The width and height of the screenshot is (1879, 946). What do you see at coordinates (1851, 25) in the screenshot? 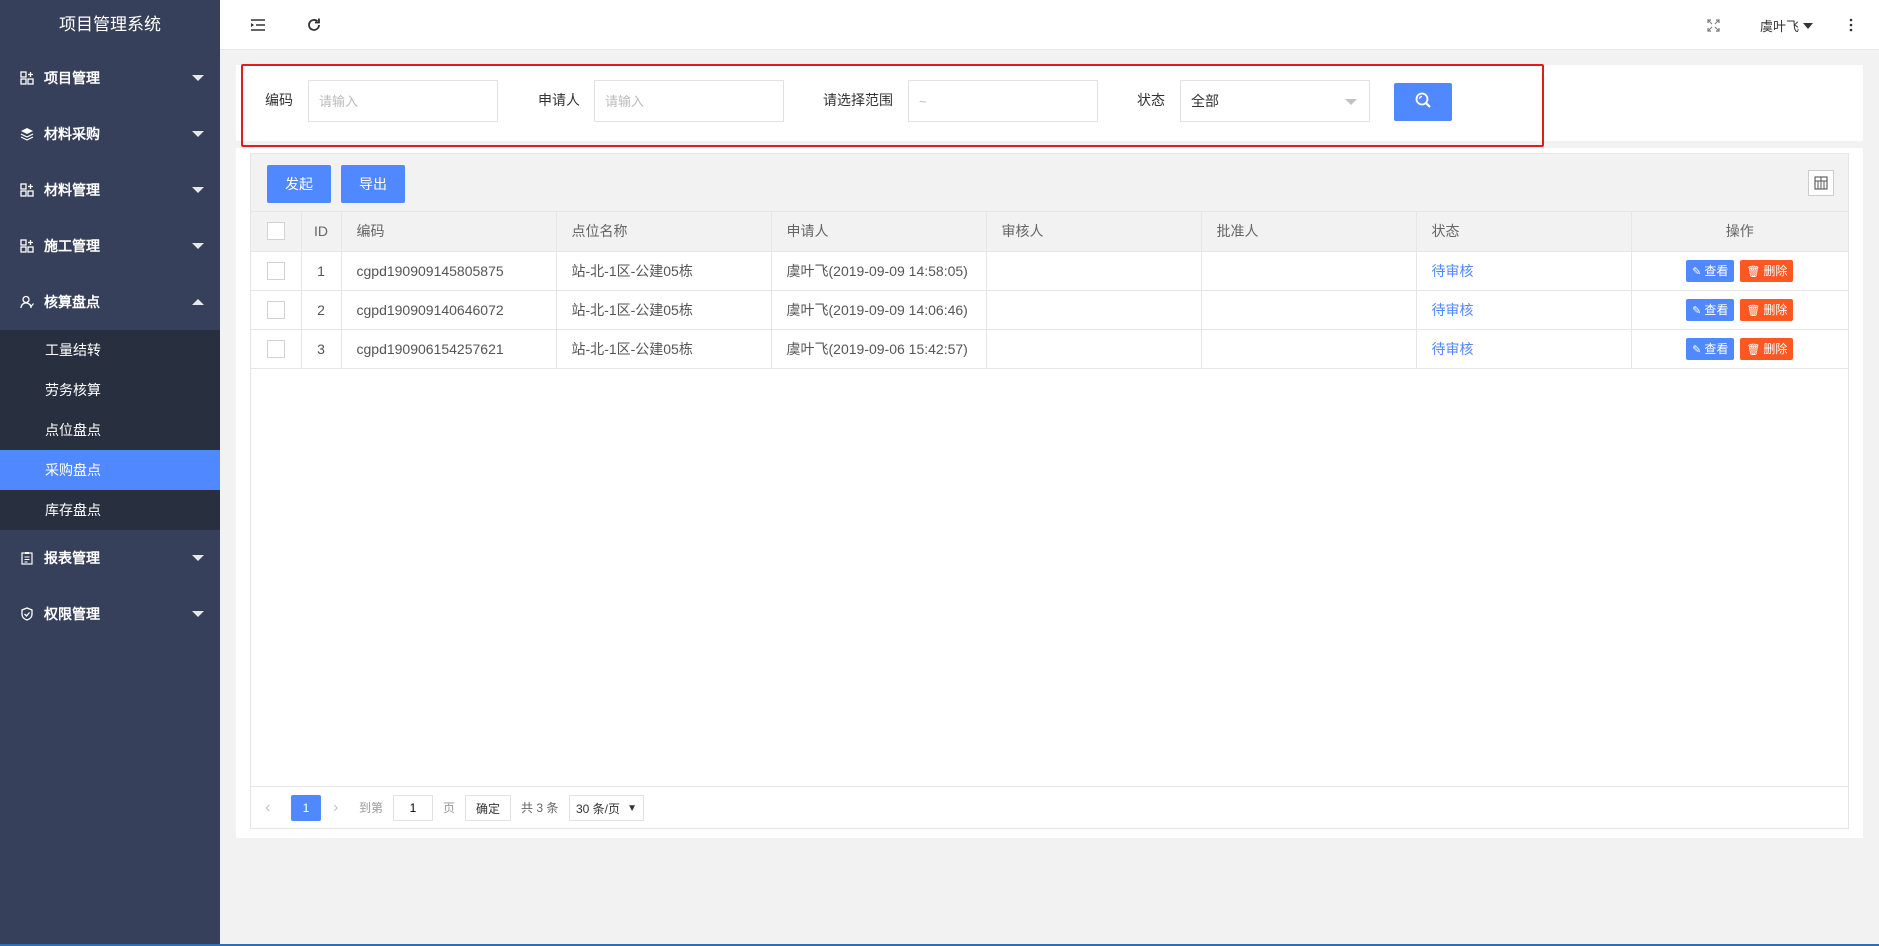
I see `more-vertical-icon` at bounding box center [1851, 25].